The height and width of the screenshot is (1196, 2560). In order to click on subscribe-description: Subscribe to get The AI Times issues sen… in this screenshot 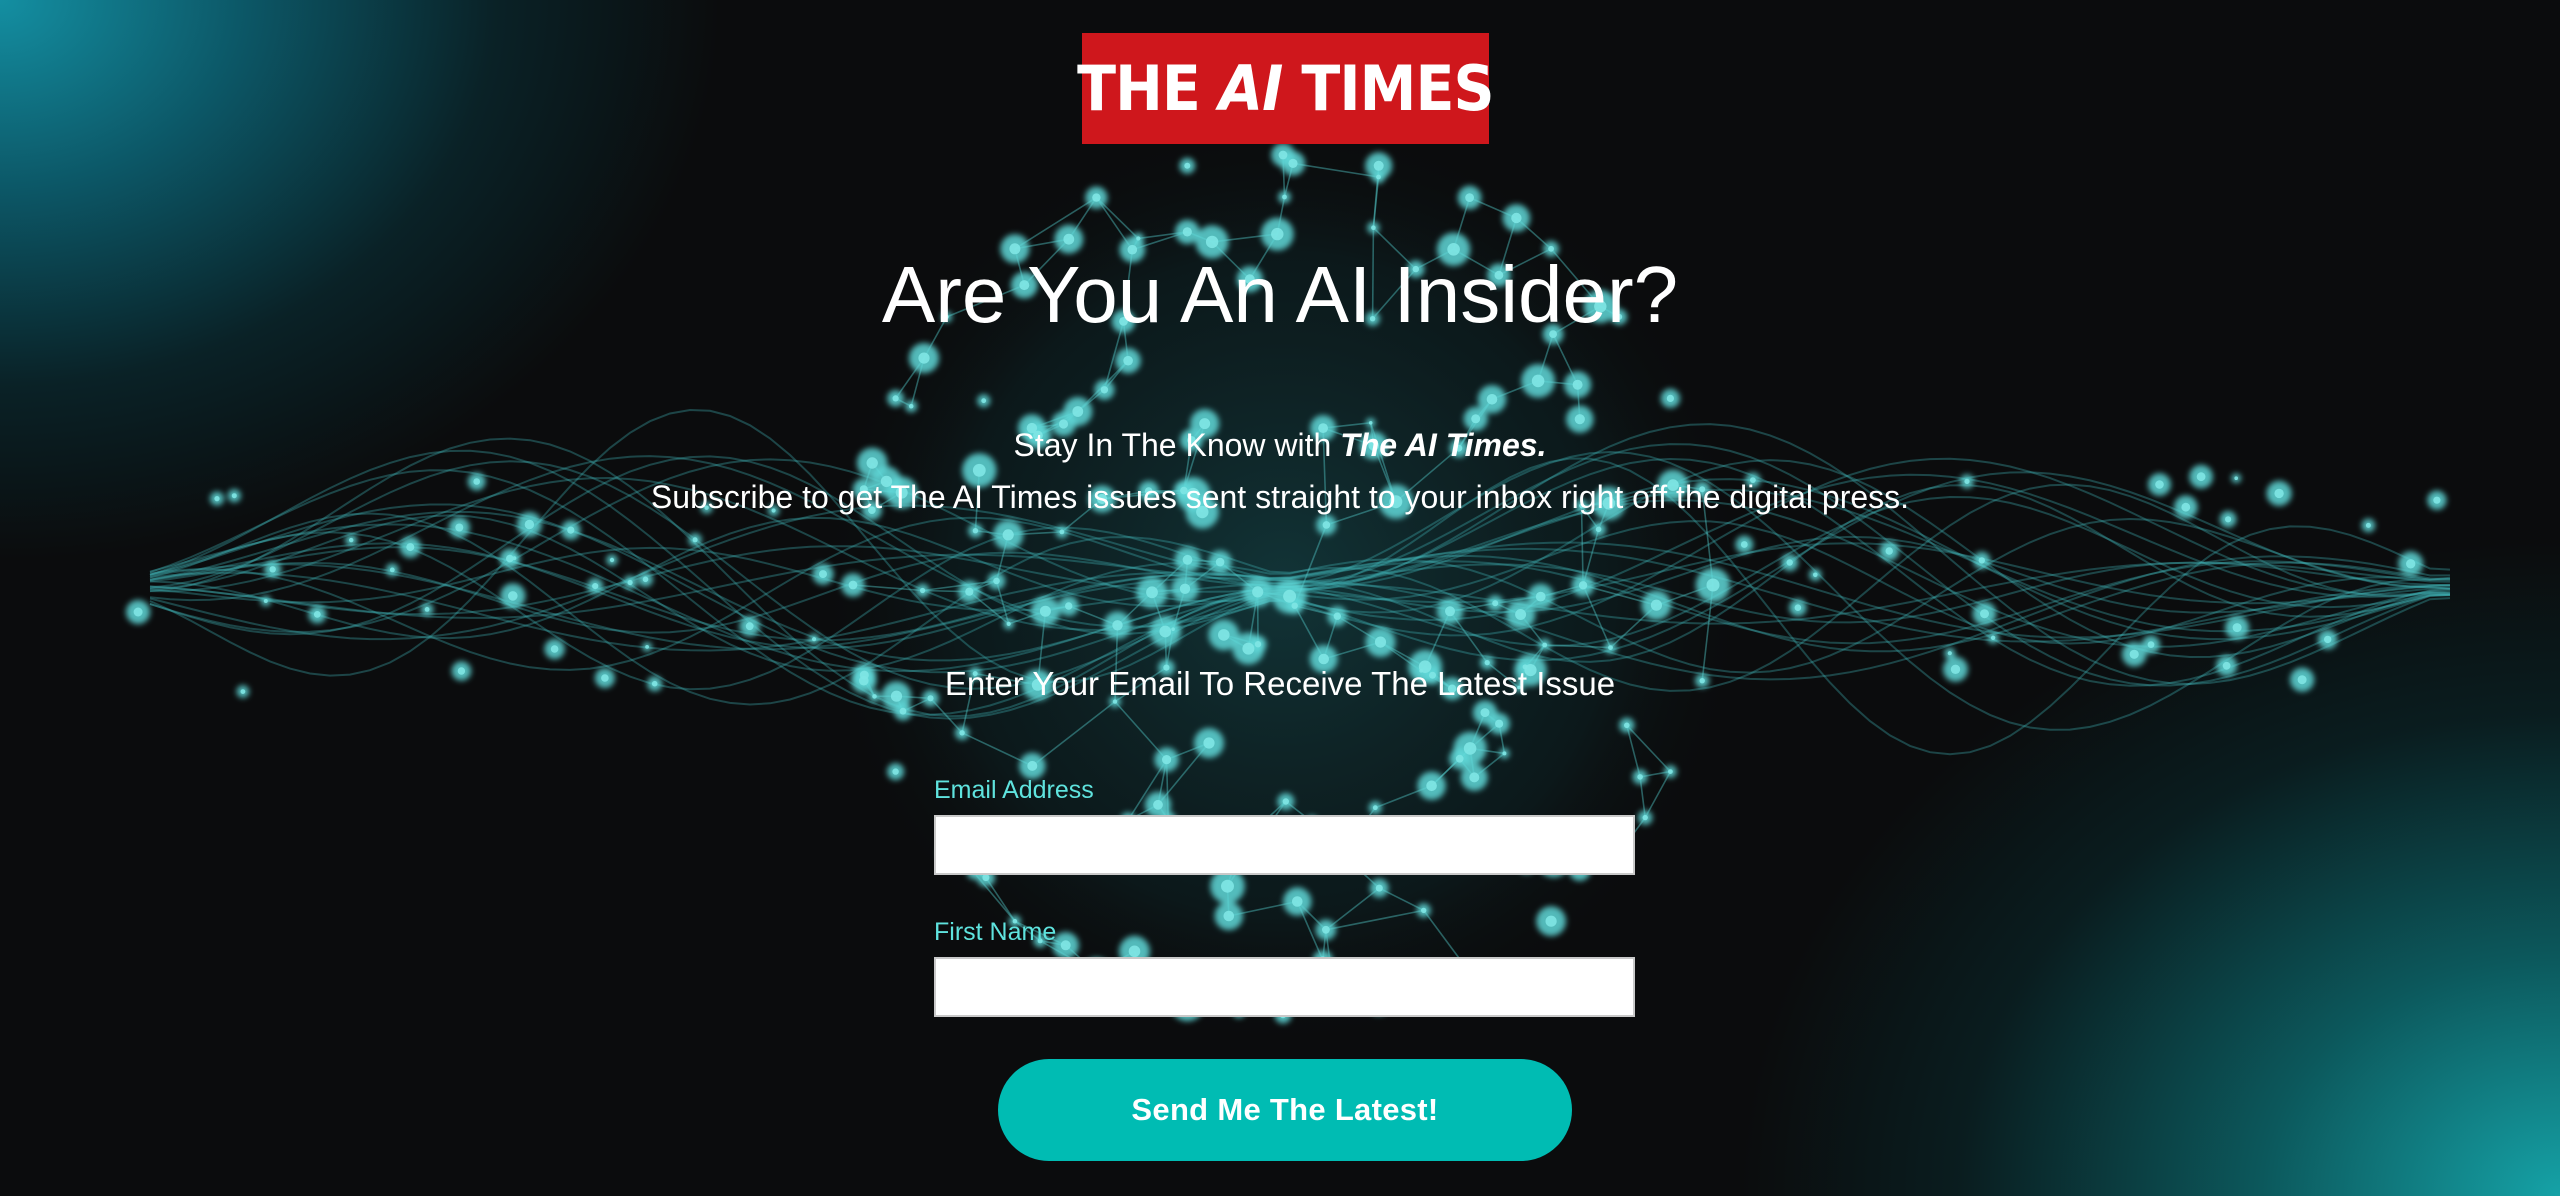, I will do `click(1280, 497)`.